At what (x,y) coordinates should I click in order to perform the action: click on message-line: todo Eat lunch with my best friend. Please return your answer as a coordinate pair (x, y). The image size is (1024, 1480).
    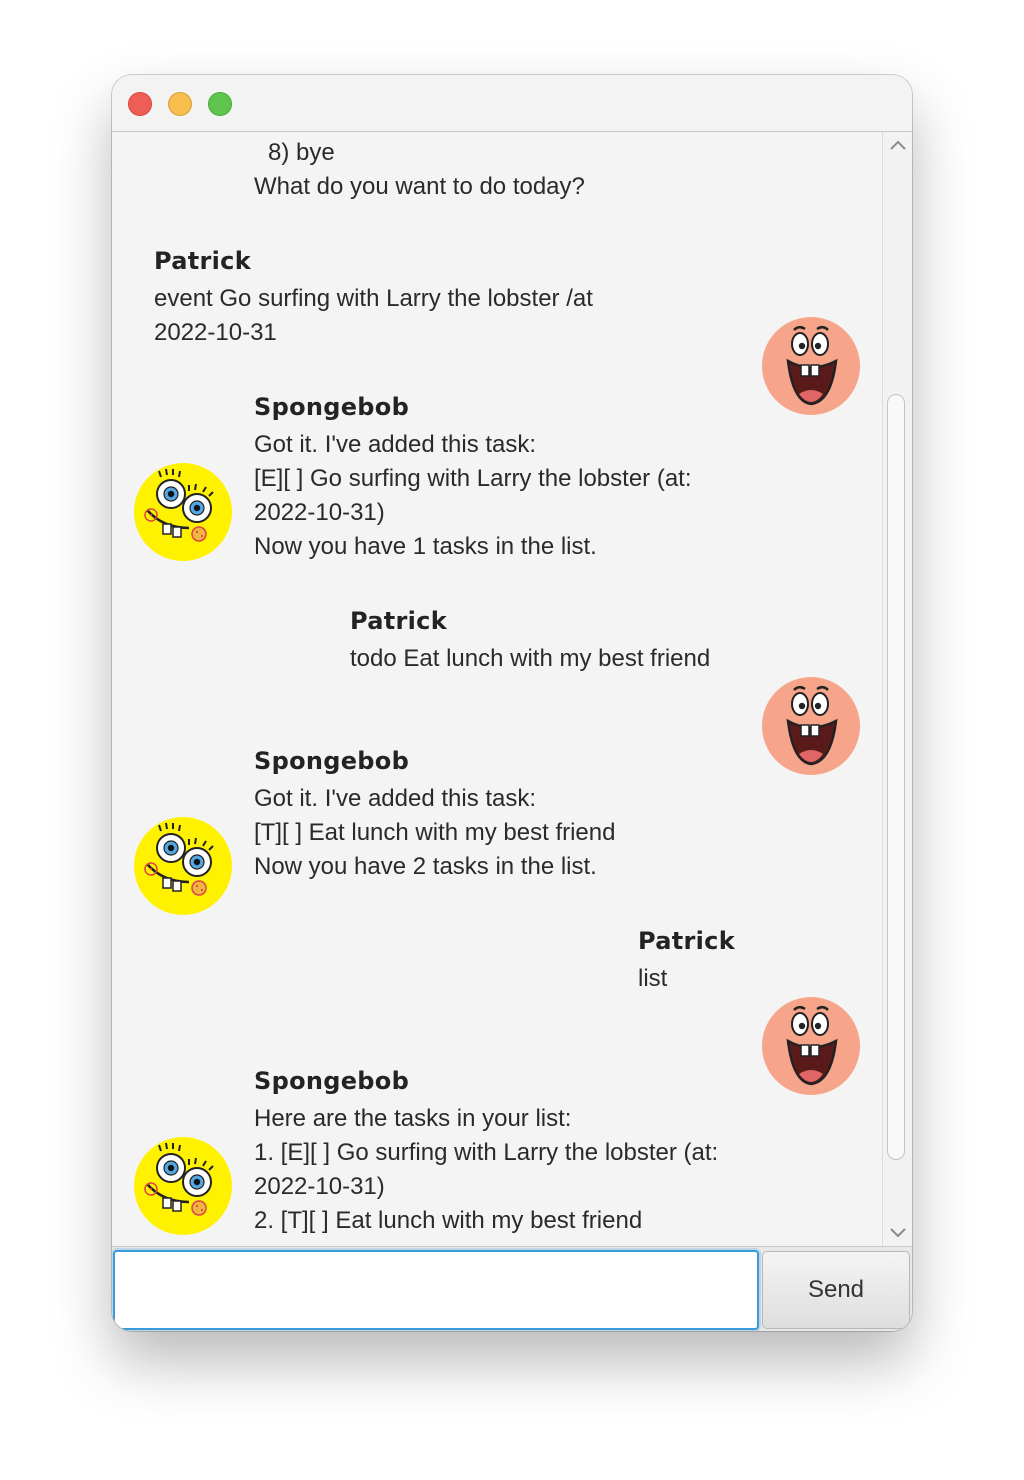
    Looking at the image, I should click on (530, 658).